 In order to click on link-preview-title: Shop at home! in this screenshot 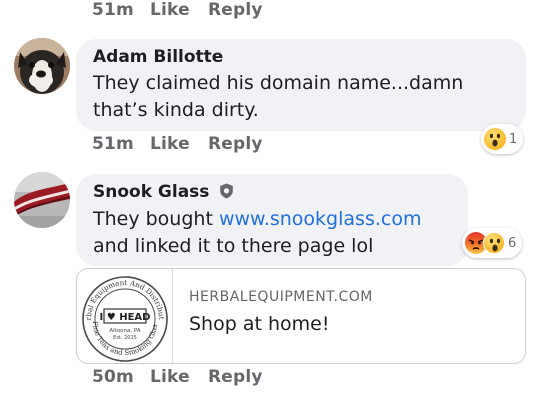, I will do `click(259, 324)`.